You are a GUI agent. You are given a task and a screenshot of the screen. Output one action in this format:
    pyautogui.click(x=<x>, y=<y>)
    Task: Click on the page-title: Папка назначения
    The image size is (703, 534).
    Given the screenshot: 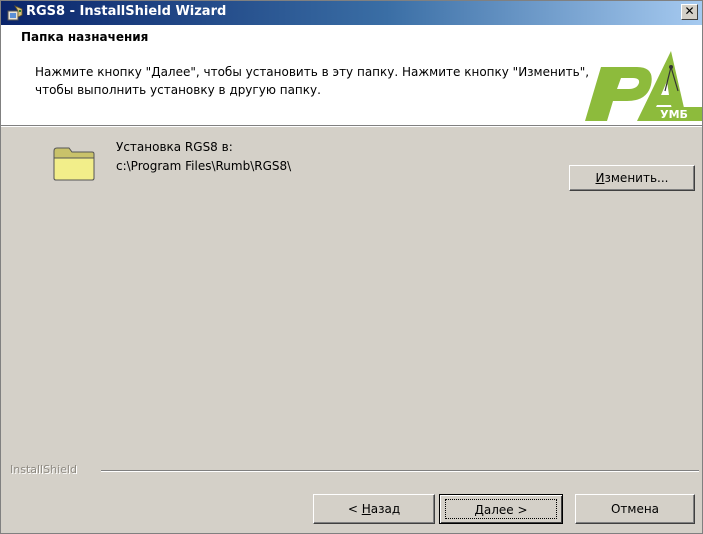 What is the action you would take?
    pyautogui.click(x=85, y=37)
    